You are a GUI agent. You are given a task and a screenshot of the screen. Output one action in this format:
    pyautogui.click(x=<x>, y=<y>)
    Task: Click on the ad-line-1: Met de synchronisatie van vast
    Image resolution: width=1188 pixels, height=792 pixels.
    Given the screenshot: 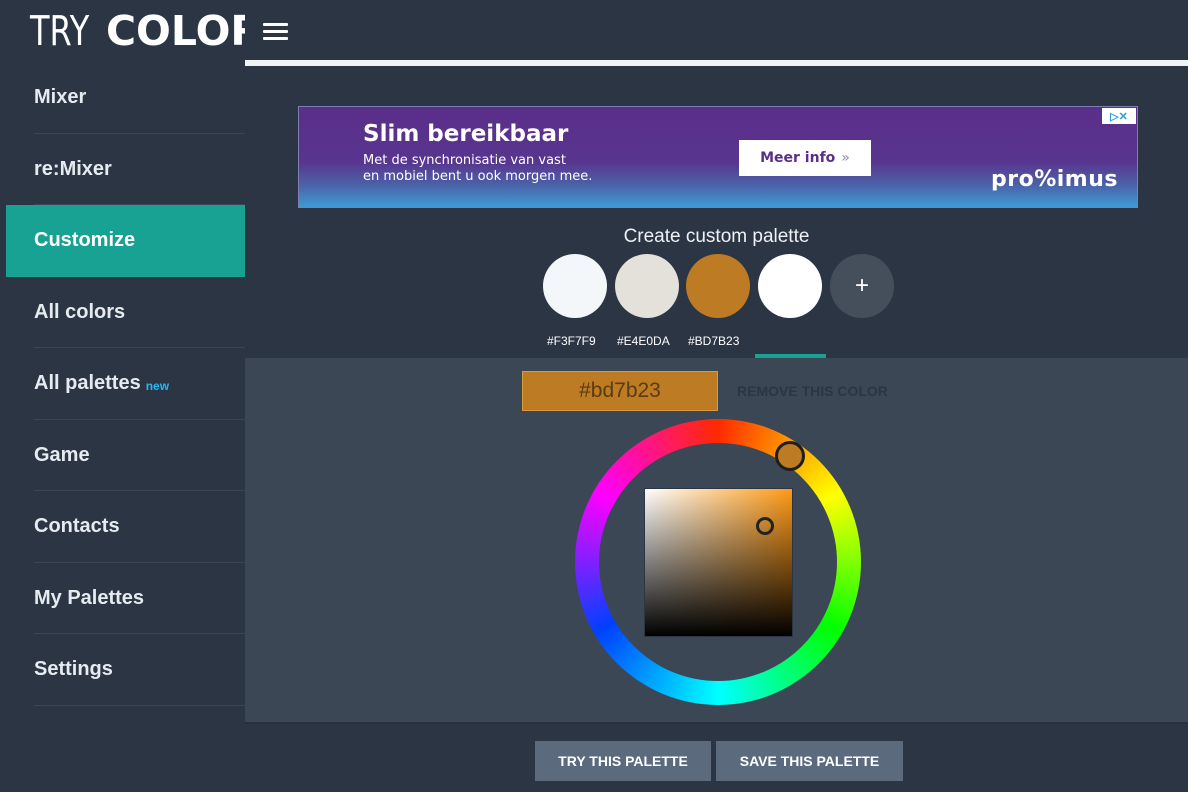 What is the action you would take?
    pyautogui.click(x=464, y=160)
    